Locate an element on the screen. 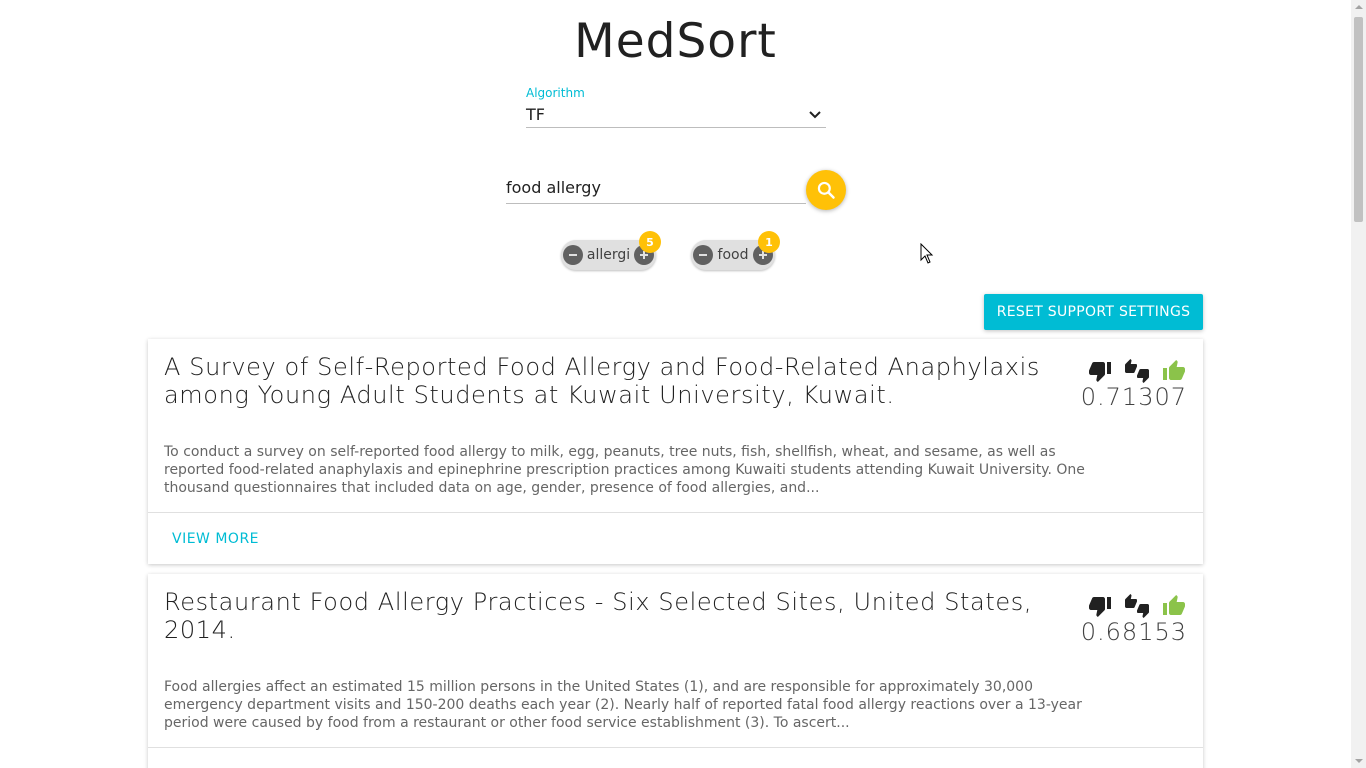 Image resolution: width=1366 pixels, height=768 pixels. relevance-score: 0.68153 is located at coordinates (1133, 632).